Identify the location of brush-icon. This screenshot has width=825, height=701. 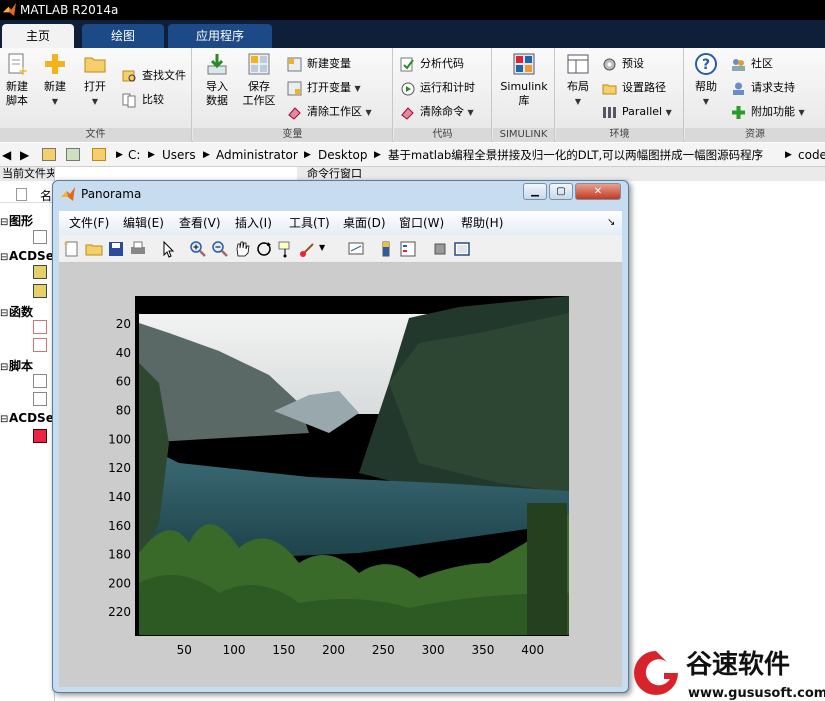
(308, 249).